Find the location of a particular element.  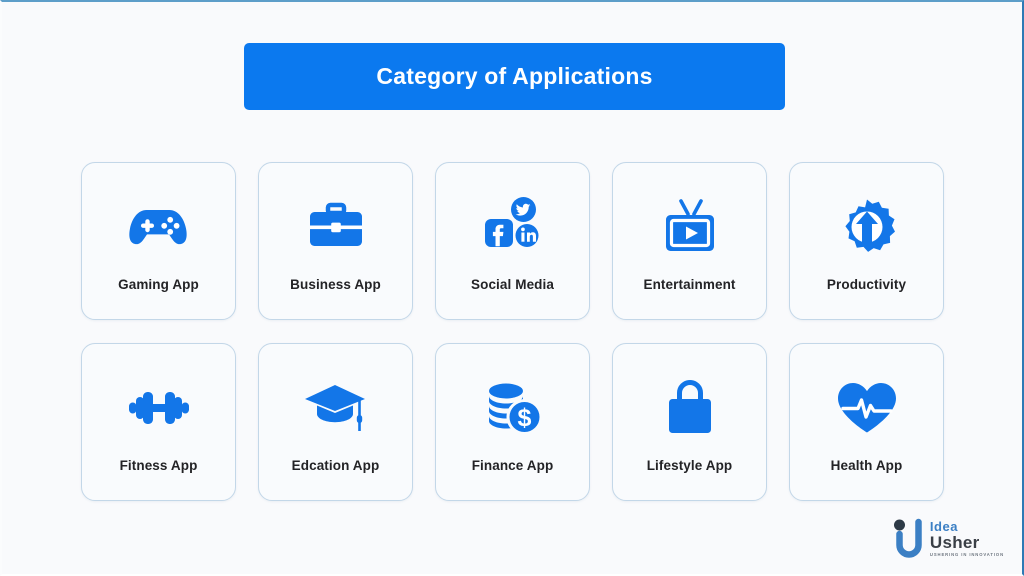

logo-name-bottom: Usher is located at coordinates (954, 543).